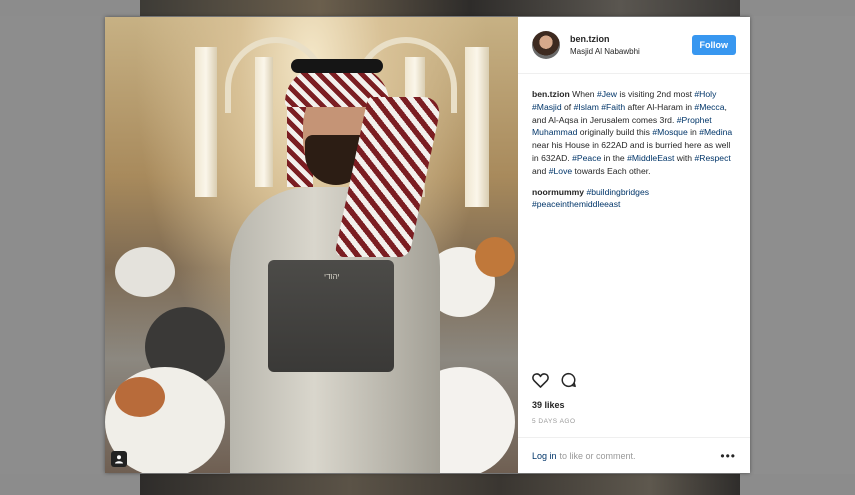  What do you see at coordinates (615, 132) in the screenshot?
I see `caption-text-segment: originally build this` at bounding box center [615, 132].